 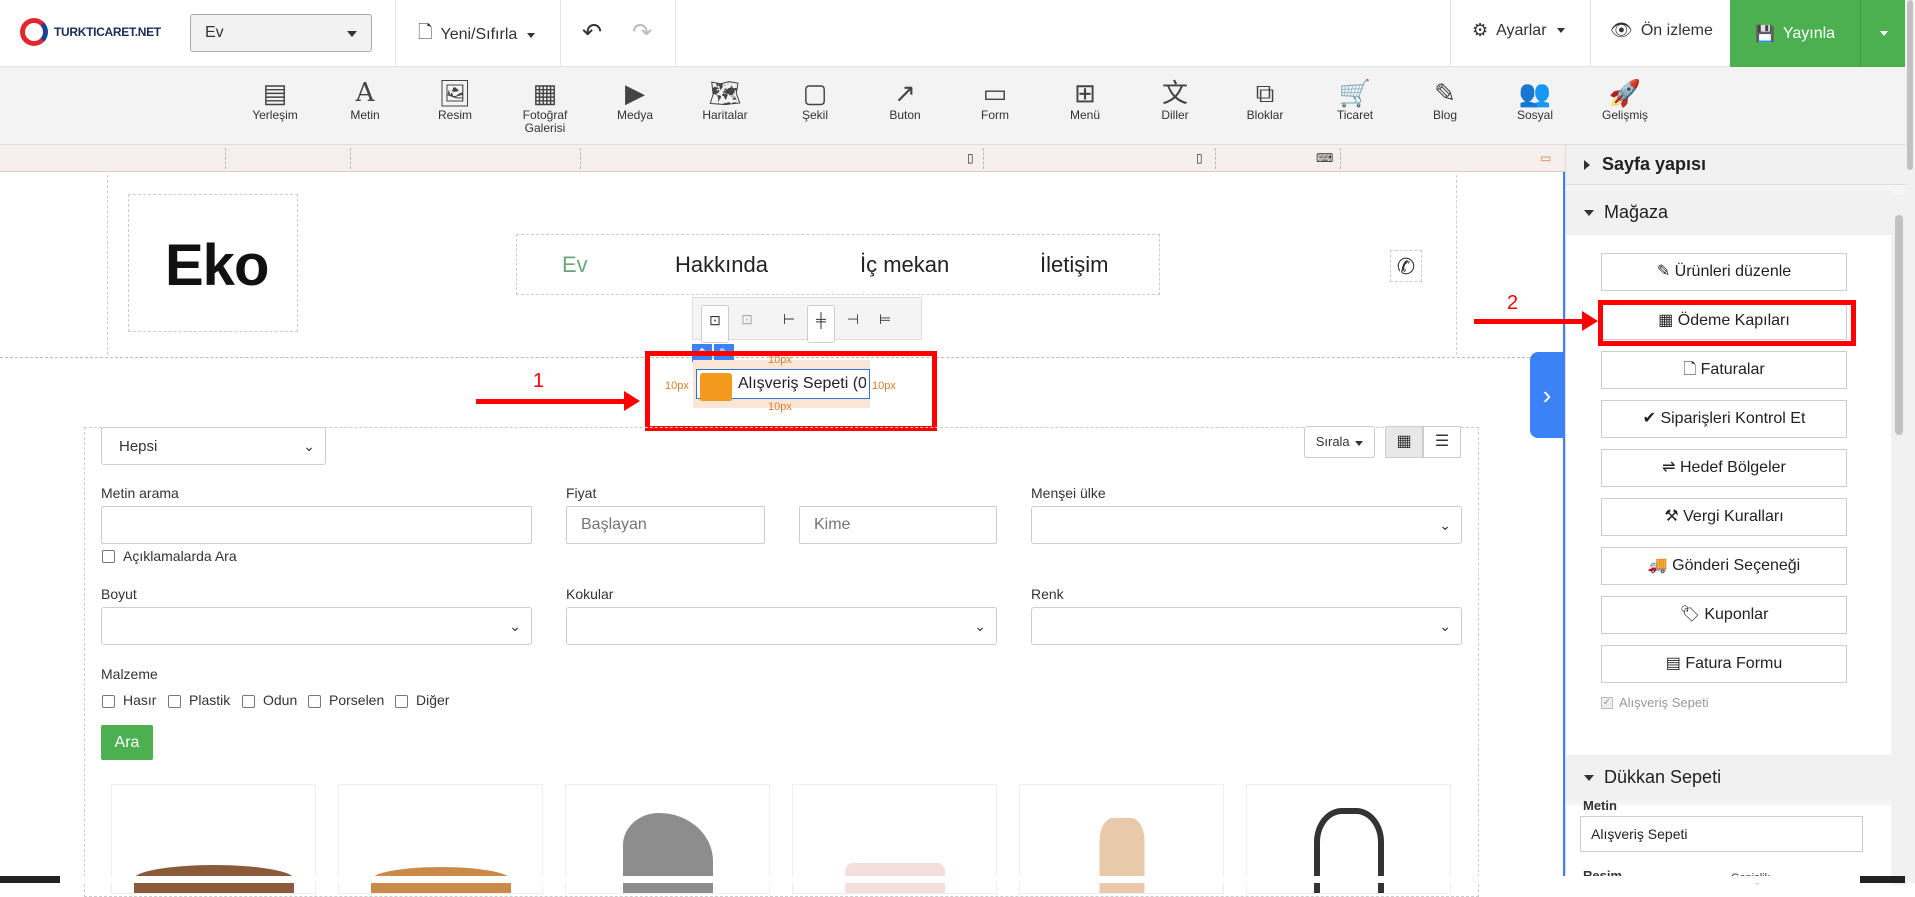 I want to click on shop-cart-section-header: Dükkan Sepeti, so click(x=1728, y=777).